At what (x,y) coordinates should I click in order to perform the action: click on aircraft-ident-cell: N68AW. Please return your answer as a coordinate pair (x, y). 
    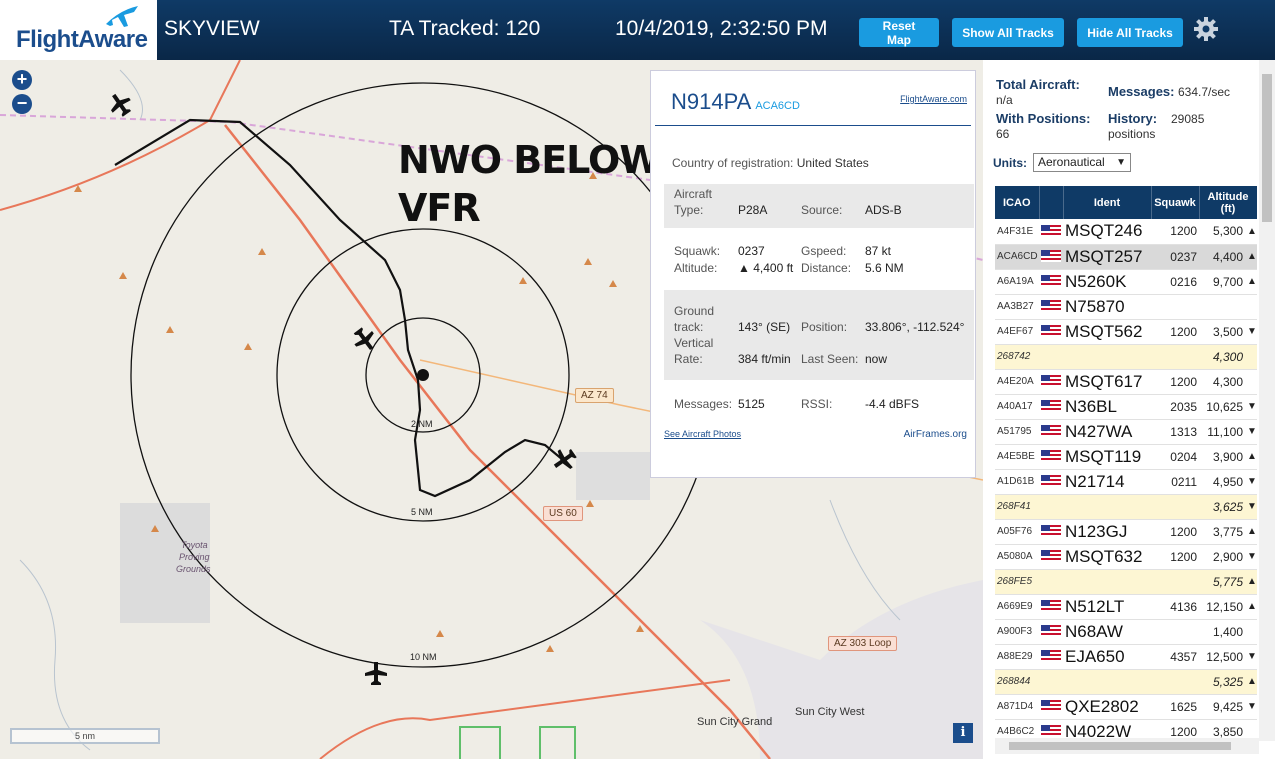
    Looking at the image, I should click on (1107, 632).